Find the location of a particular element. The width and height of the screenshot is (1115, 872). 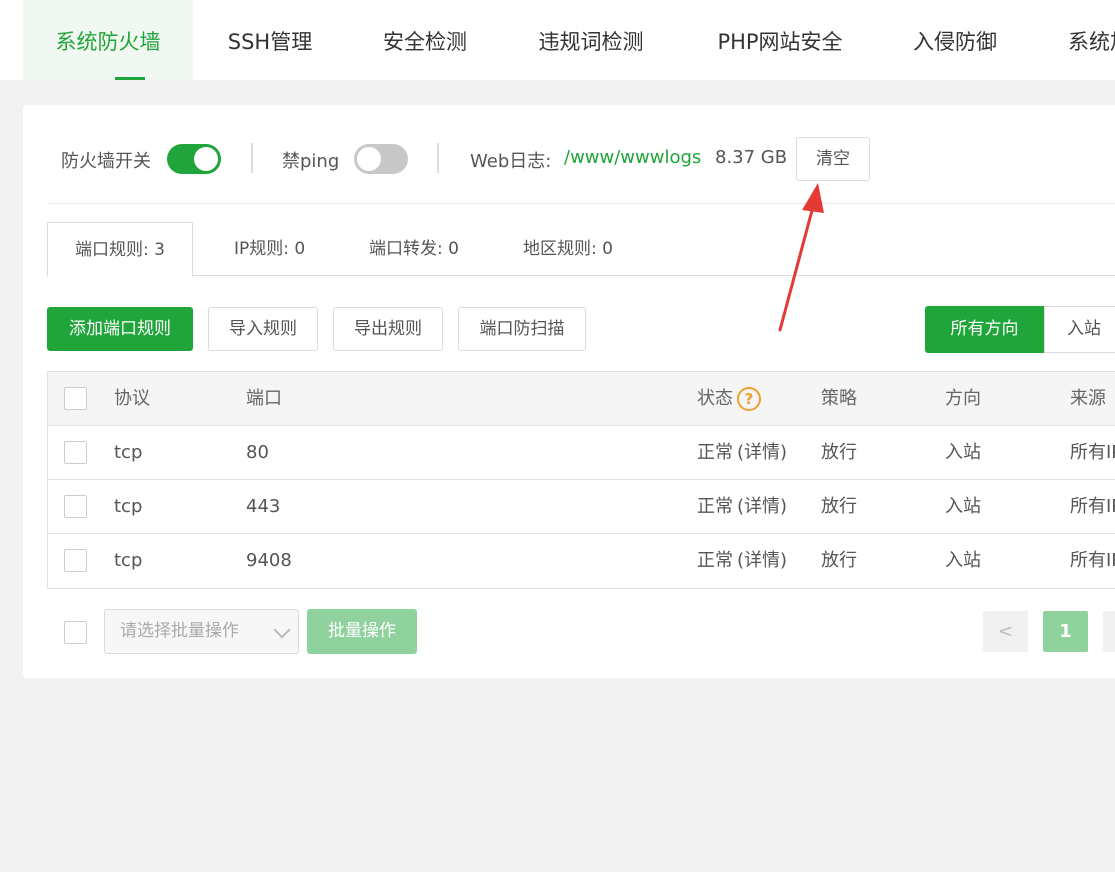

table-row: tcp 80 正常 (详情) 放行 入站 所有IP is located at coordinates (581, 453).